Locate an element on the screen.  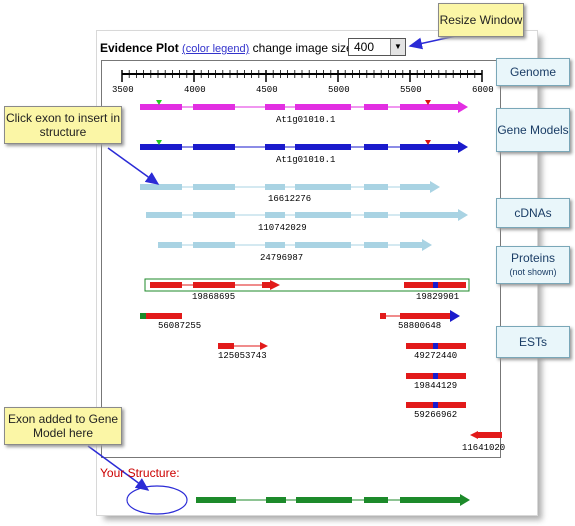
est-label: 56087255 is located at coordinates (179, 326).